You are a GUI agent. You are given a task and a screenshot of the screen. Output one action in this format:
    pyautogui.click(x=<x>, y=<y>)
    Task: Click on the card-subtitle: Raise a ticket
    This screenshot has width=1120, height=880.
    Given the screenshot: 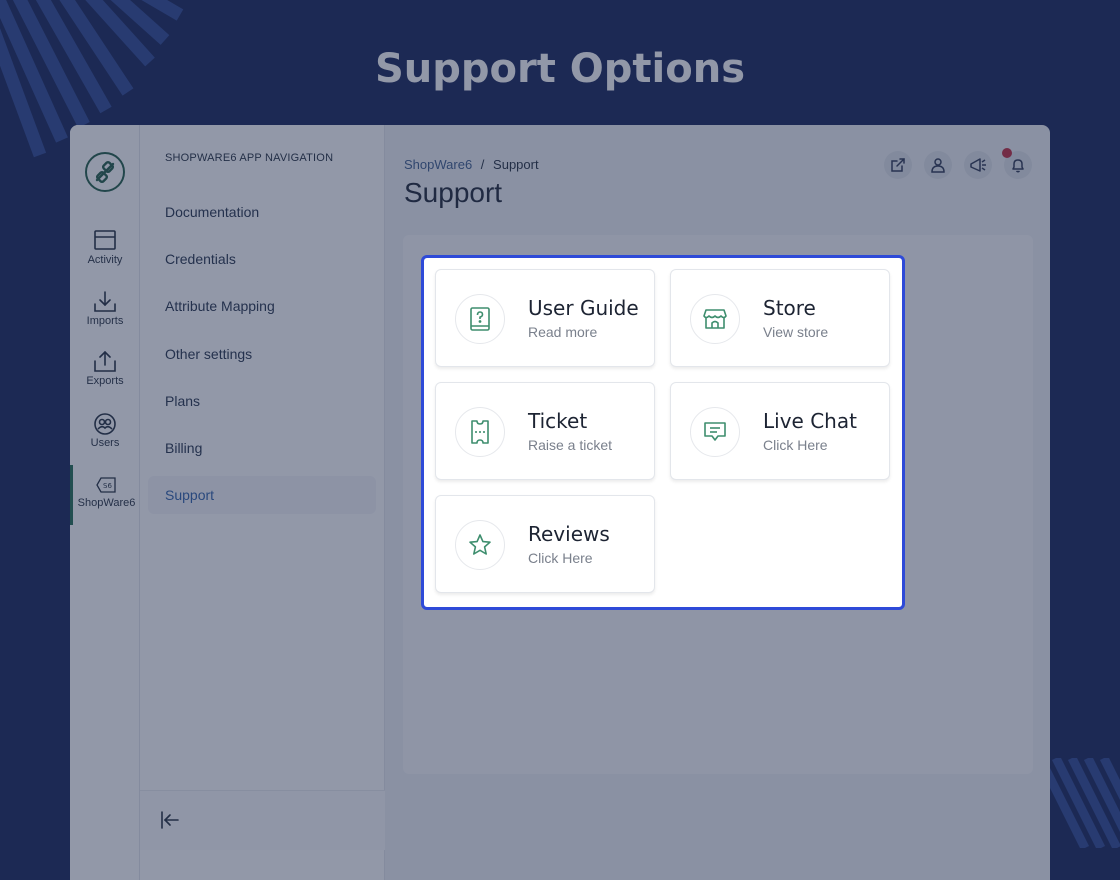 What is the action you would take?
    pyautogui.click(x=570, y=445)
    